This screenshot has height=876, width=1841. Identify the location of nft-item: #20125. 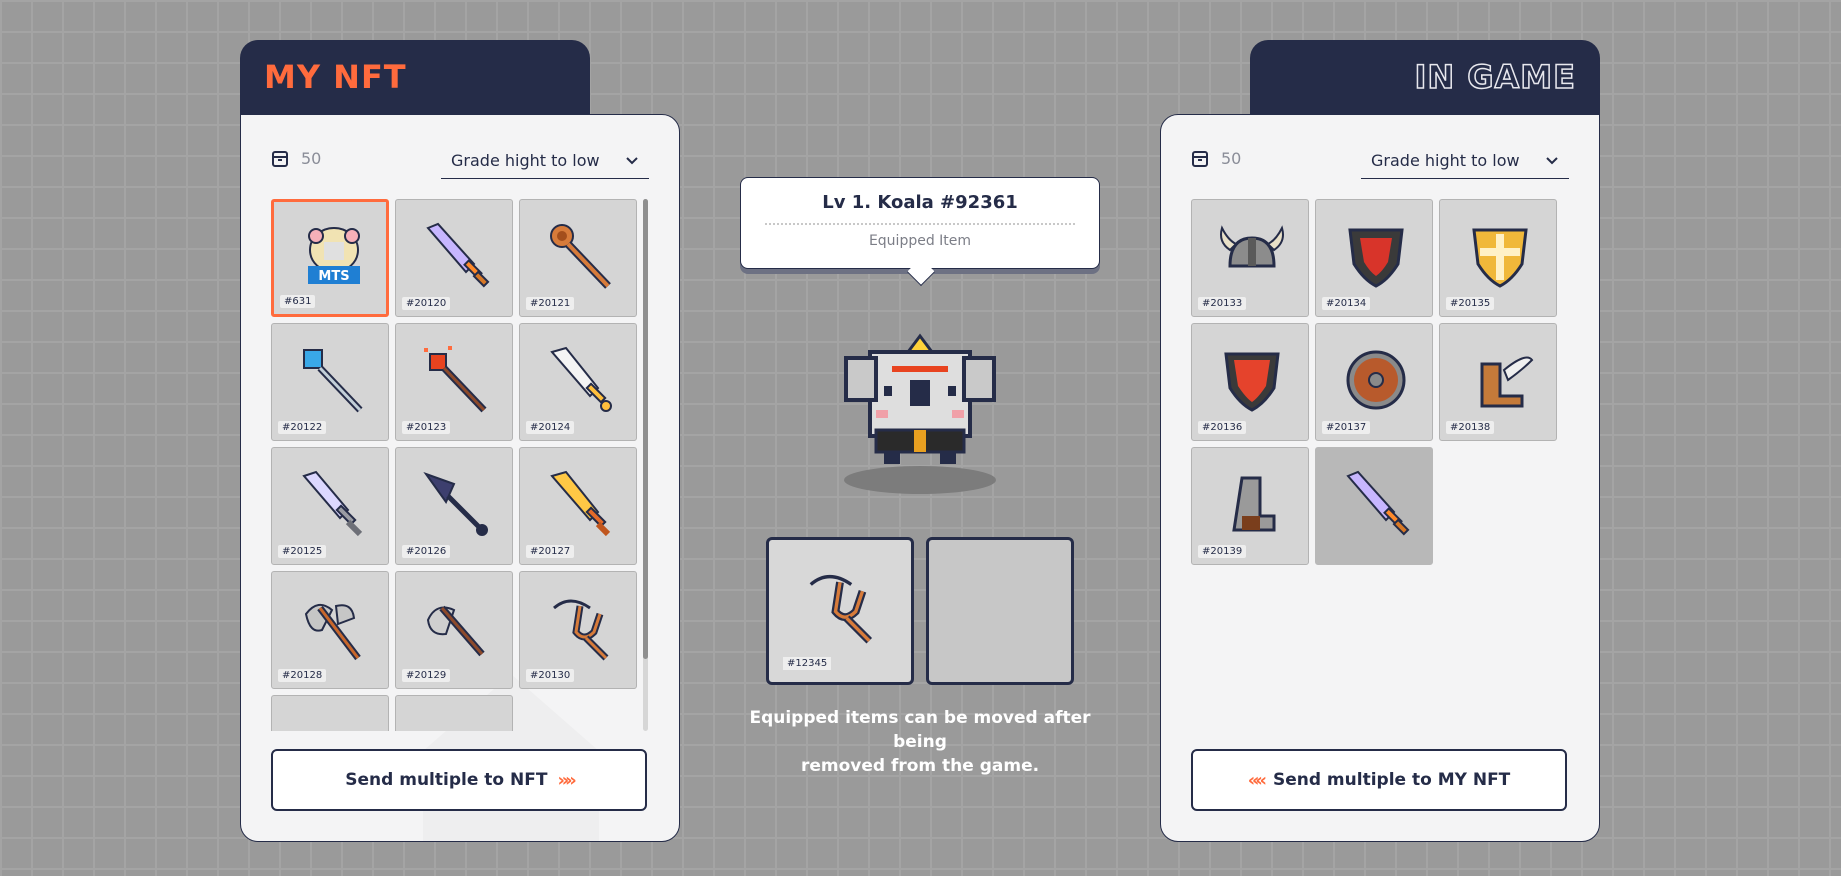
(330, 506).